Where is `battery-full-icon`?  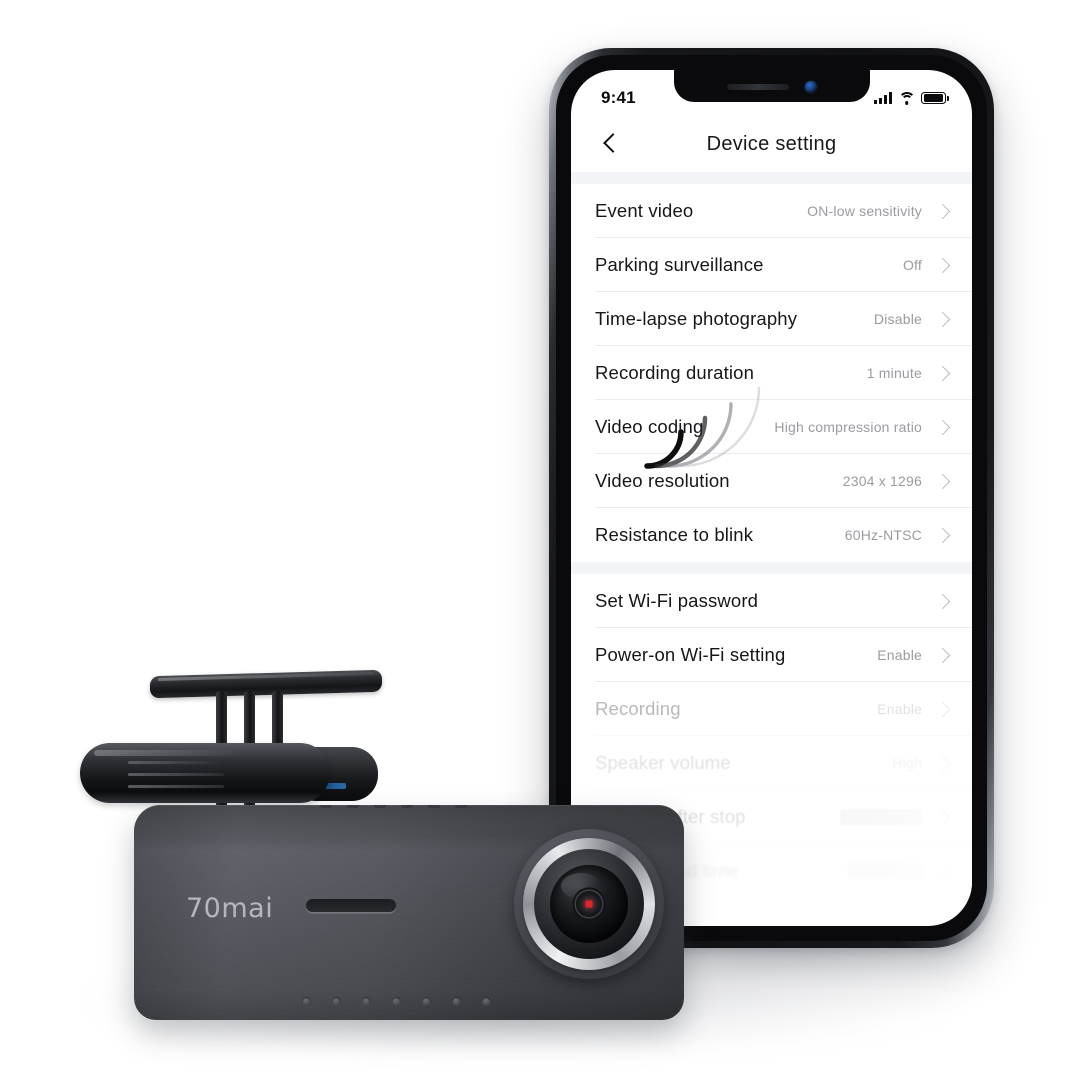
battery-full-icon is located at coordinates (935, 98).